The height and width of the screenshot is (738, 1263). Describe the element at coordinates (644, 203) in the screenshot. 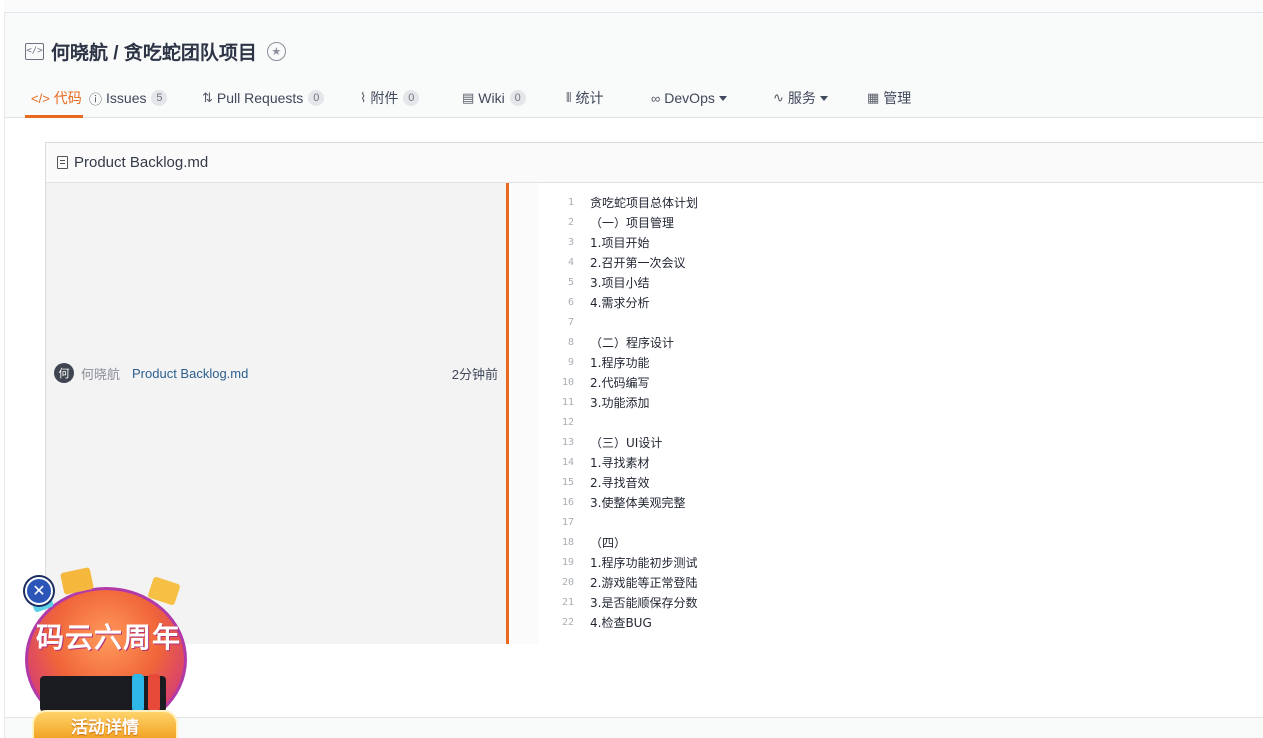

I see `line-text: 贪吃蛇项目总体计划` at that location.